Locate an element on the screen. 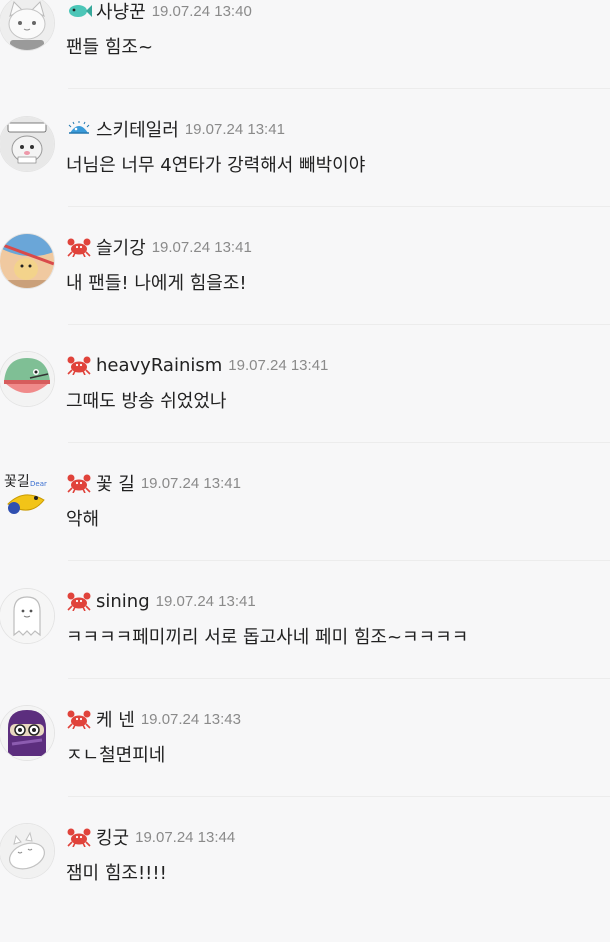 This screenshot has height=942, width=610. comment-text: 악해 is located at coordinates (83, 519).